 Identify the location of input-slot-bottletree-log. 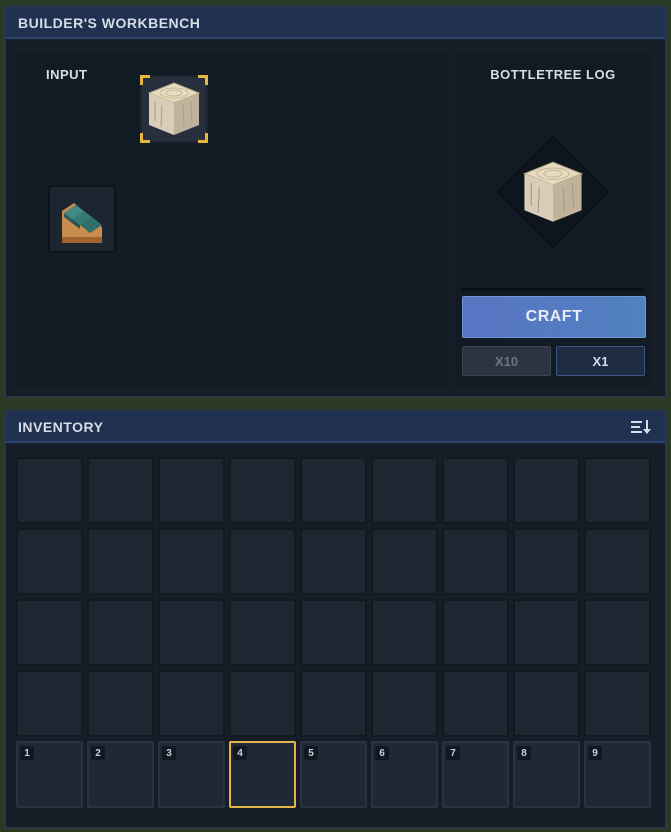
(174, 109).